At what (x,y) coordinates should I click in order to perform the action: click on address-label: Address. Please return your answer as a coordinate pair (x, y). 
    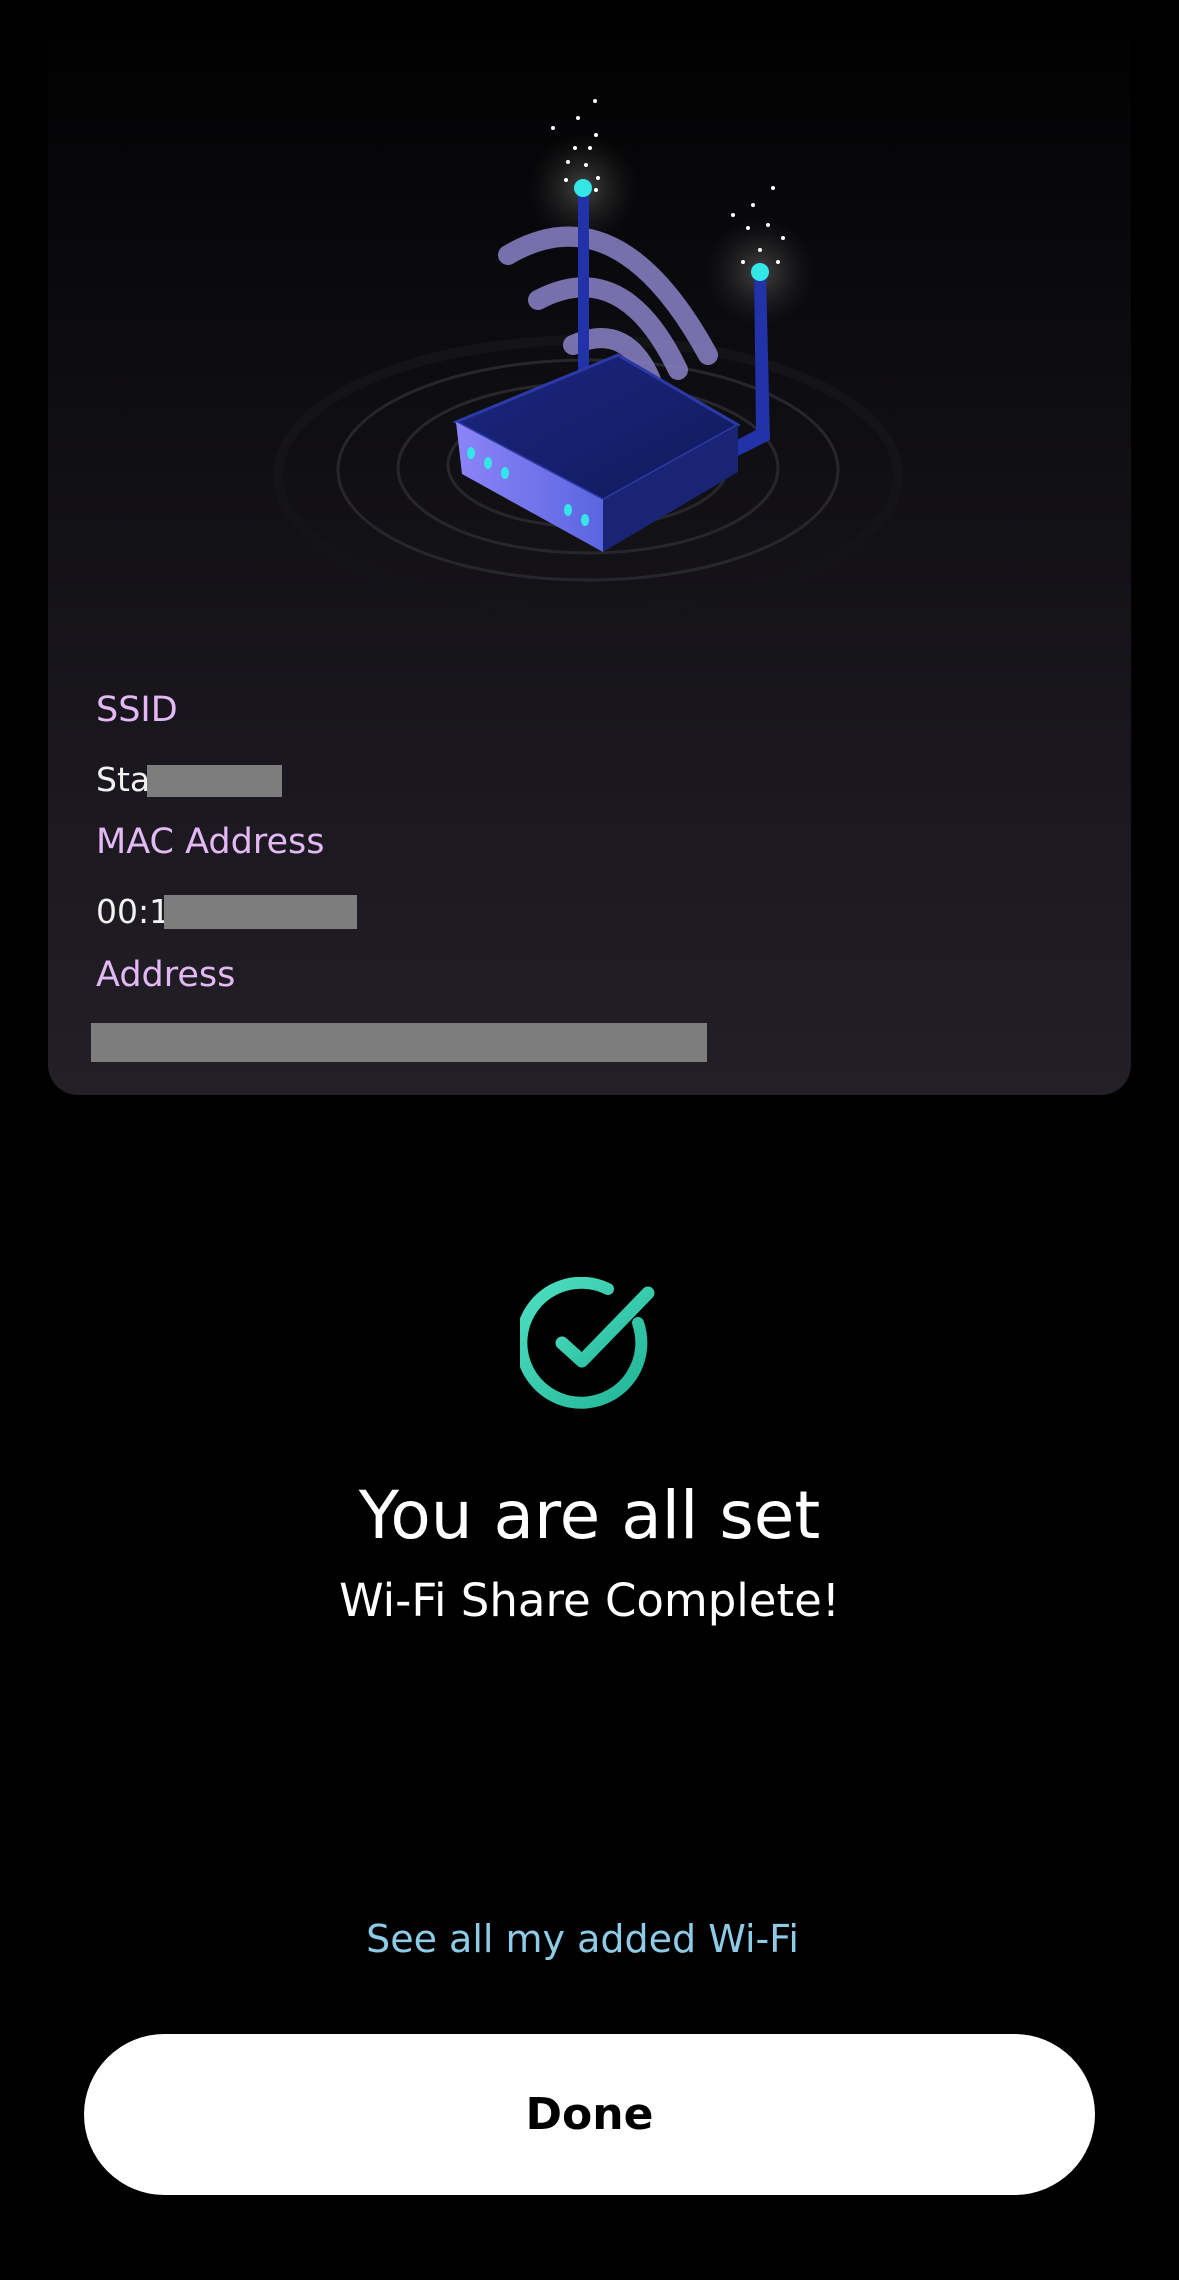
    Looking at the image, I should click on (166, 975).